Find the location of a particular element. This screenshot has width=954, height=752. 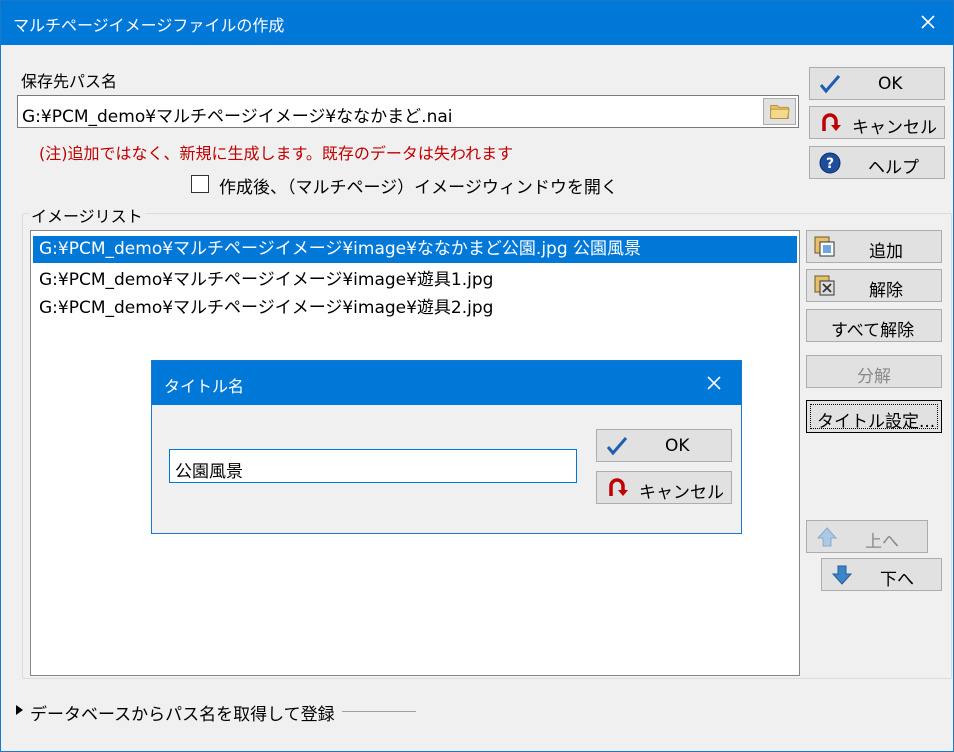

help-button: ? ヘルプ is located at coordinates (877, 162).